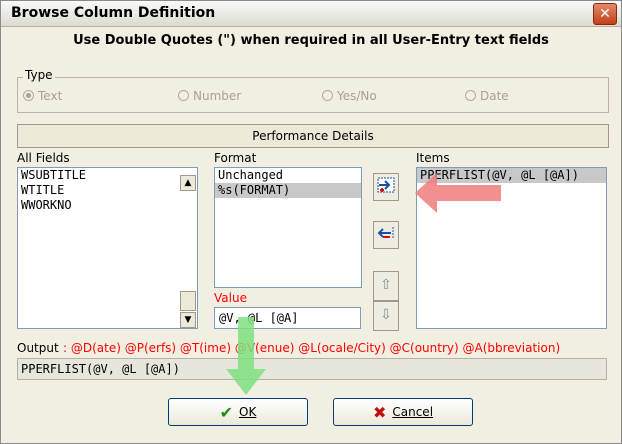 Image resolution: width=622 pixels, height=444 pixels. I want to click on list-item: WWORKNO, so click(107, 205).